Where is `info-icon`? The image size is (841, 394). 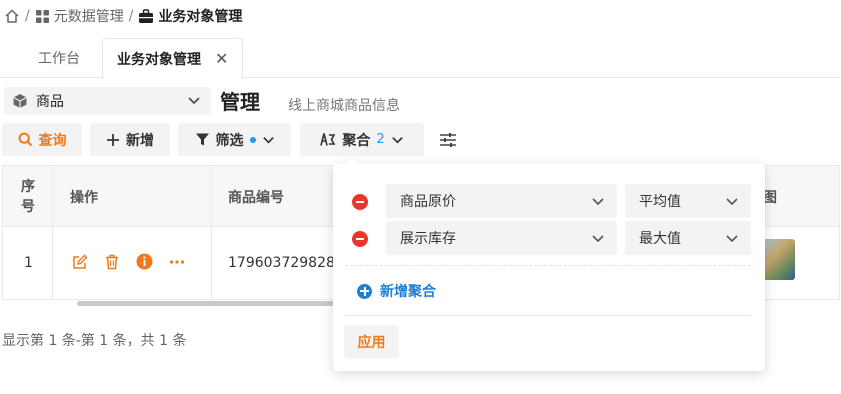
info-icon is located at coordinates (144, 261).